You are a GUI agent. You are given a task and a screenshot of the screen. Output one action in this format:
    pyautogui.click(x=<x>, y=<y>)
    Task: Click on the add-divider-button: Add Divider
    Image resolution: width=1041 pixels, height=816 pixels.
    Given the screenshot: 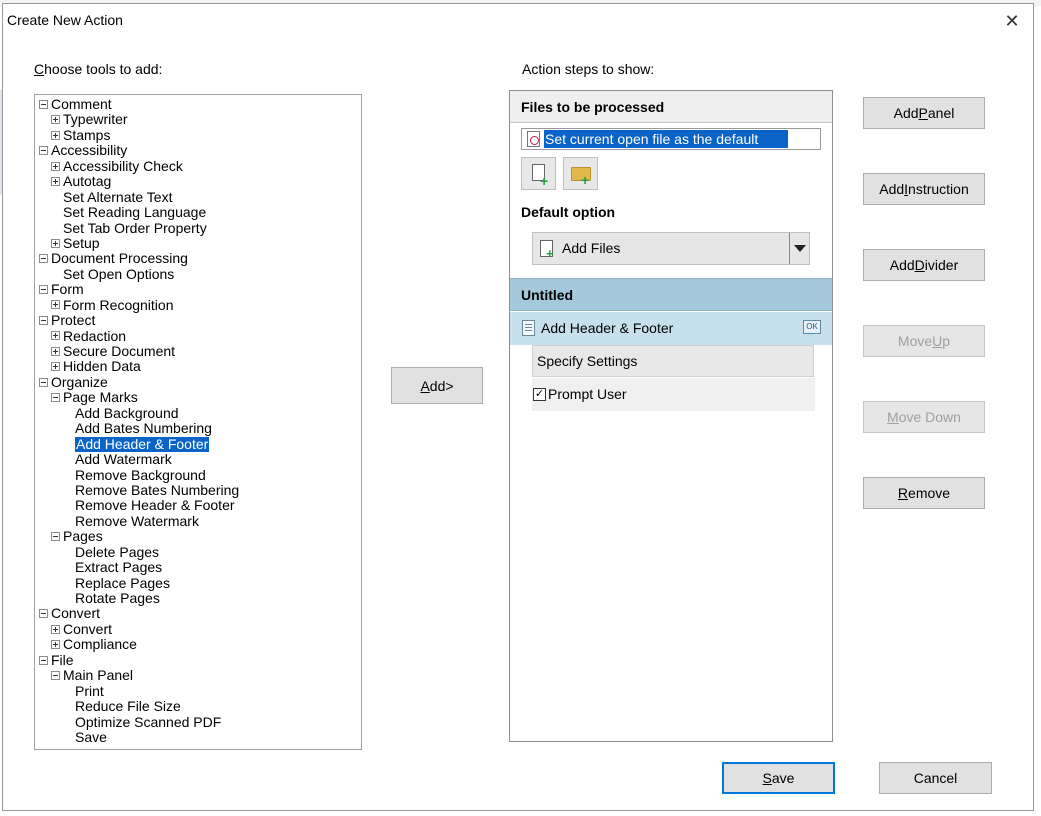 What is the action you would take?
    pyautogui.click(x=924, y=265)
    